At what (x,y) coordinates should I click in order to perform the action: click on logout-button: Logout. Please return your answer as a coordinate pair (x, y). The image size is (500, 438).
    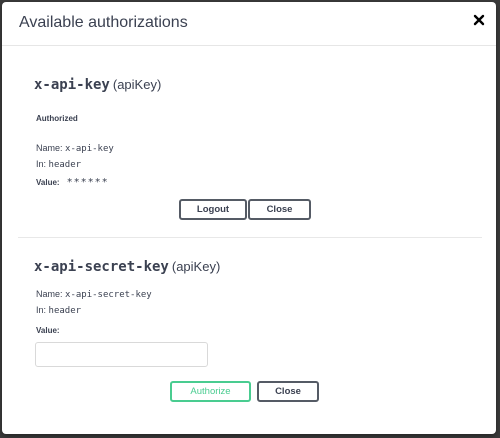
    Looking at the image, I should click on (213, 209).